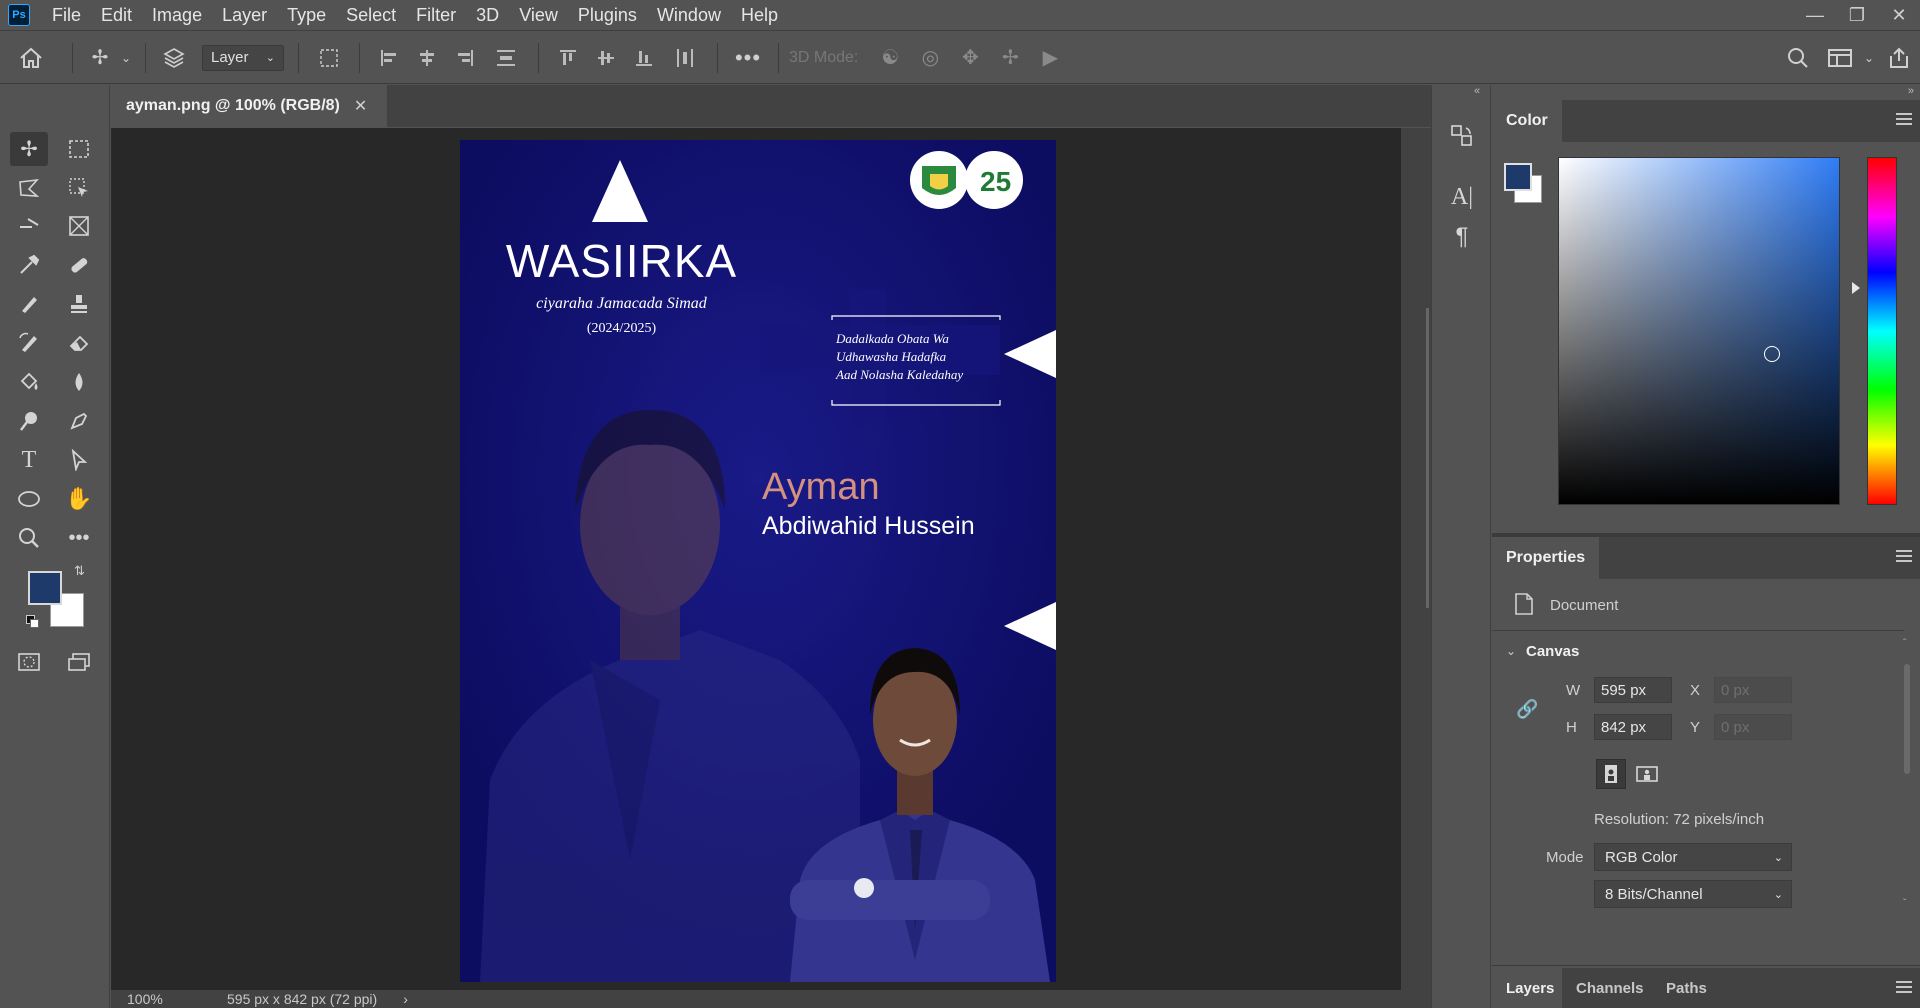  Describe the element at coordinates (1798, 58) in the screenshot. I see `search-icon` at that location.